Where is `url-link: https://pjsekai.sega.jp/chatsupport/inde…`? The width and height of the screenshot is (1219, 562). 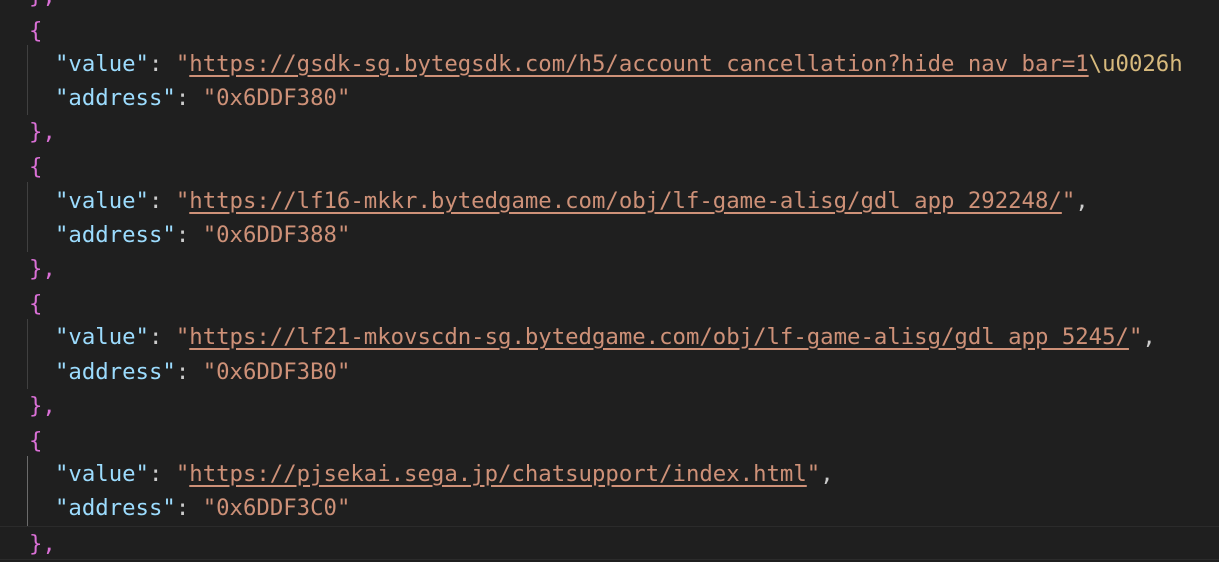 url-link: https://pjsekai.sega.jp/chatsupport/inde… is located at coordinates (498, 474).